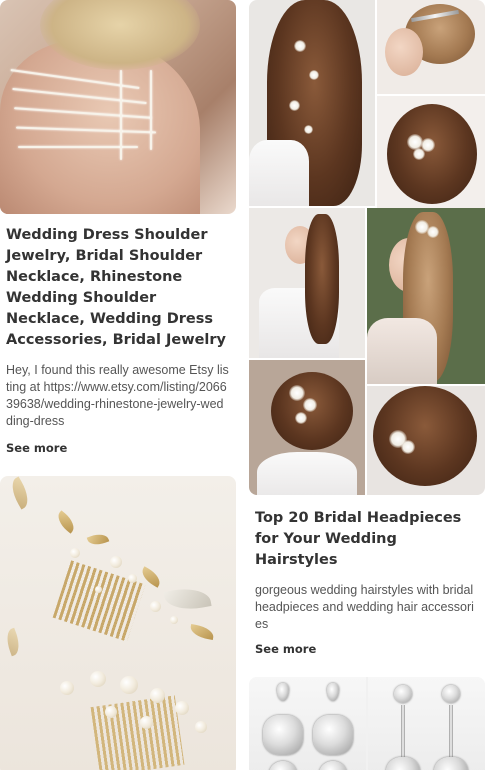 The image size is (488, 770). Describe the element at coordinates (118, 107) in the screenshot. I see `pin-image-shoulder-necklace` at that location.